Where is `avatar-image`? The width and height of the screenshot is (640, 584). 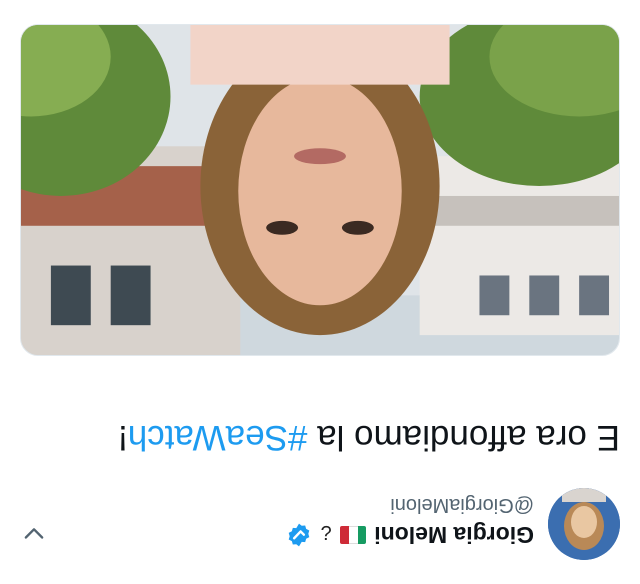
avatar-image is located at coordinates (584, 524).